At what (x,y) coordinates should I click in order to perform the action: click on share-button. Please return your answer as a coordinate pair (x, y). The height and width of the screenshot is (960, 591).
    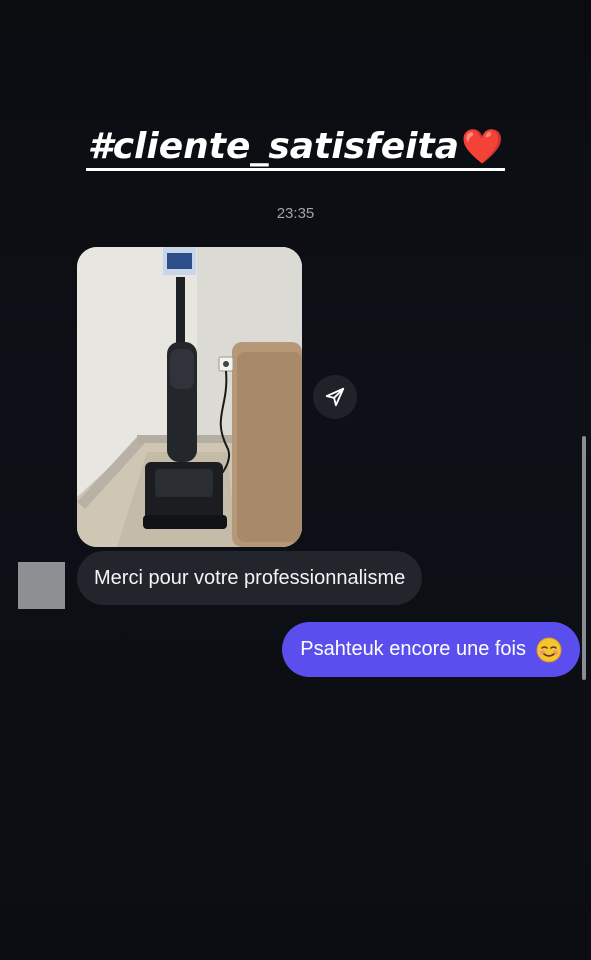
    Looking at the image, I should click on (335, 397).